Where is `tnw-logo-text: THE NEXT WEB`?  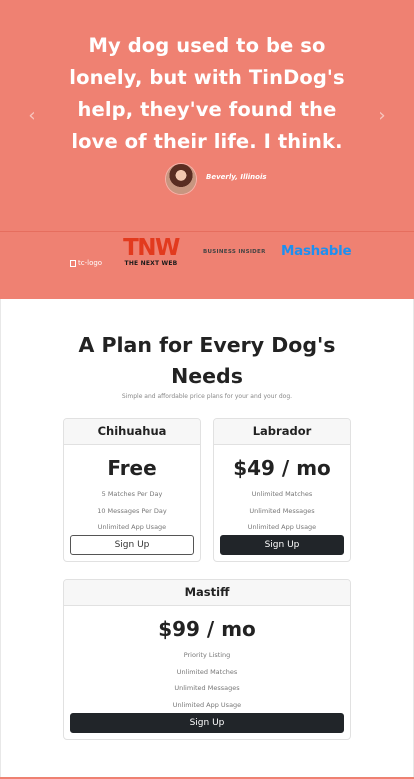
tnw-logo-text: THE NEXT WEB is located at coordinates (151, 263).